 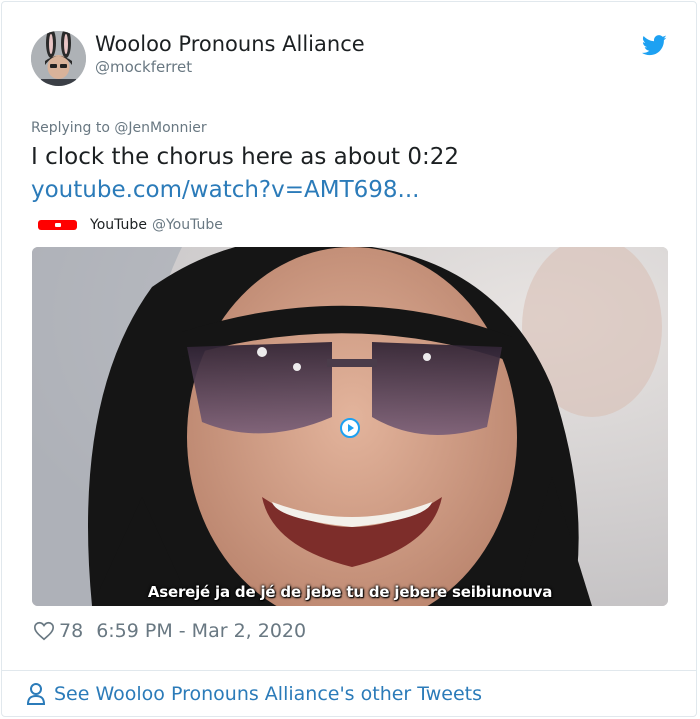 I want to click on author-avatar, so click(x=58, y=58).